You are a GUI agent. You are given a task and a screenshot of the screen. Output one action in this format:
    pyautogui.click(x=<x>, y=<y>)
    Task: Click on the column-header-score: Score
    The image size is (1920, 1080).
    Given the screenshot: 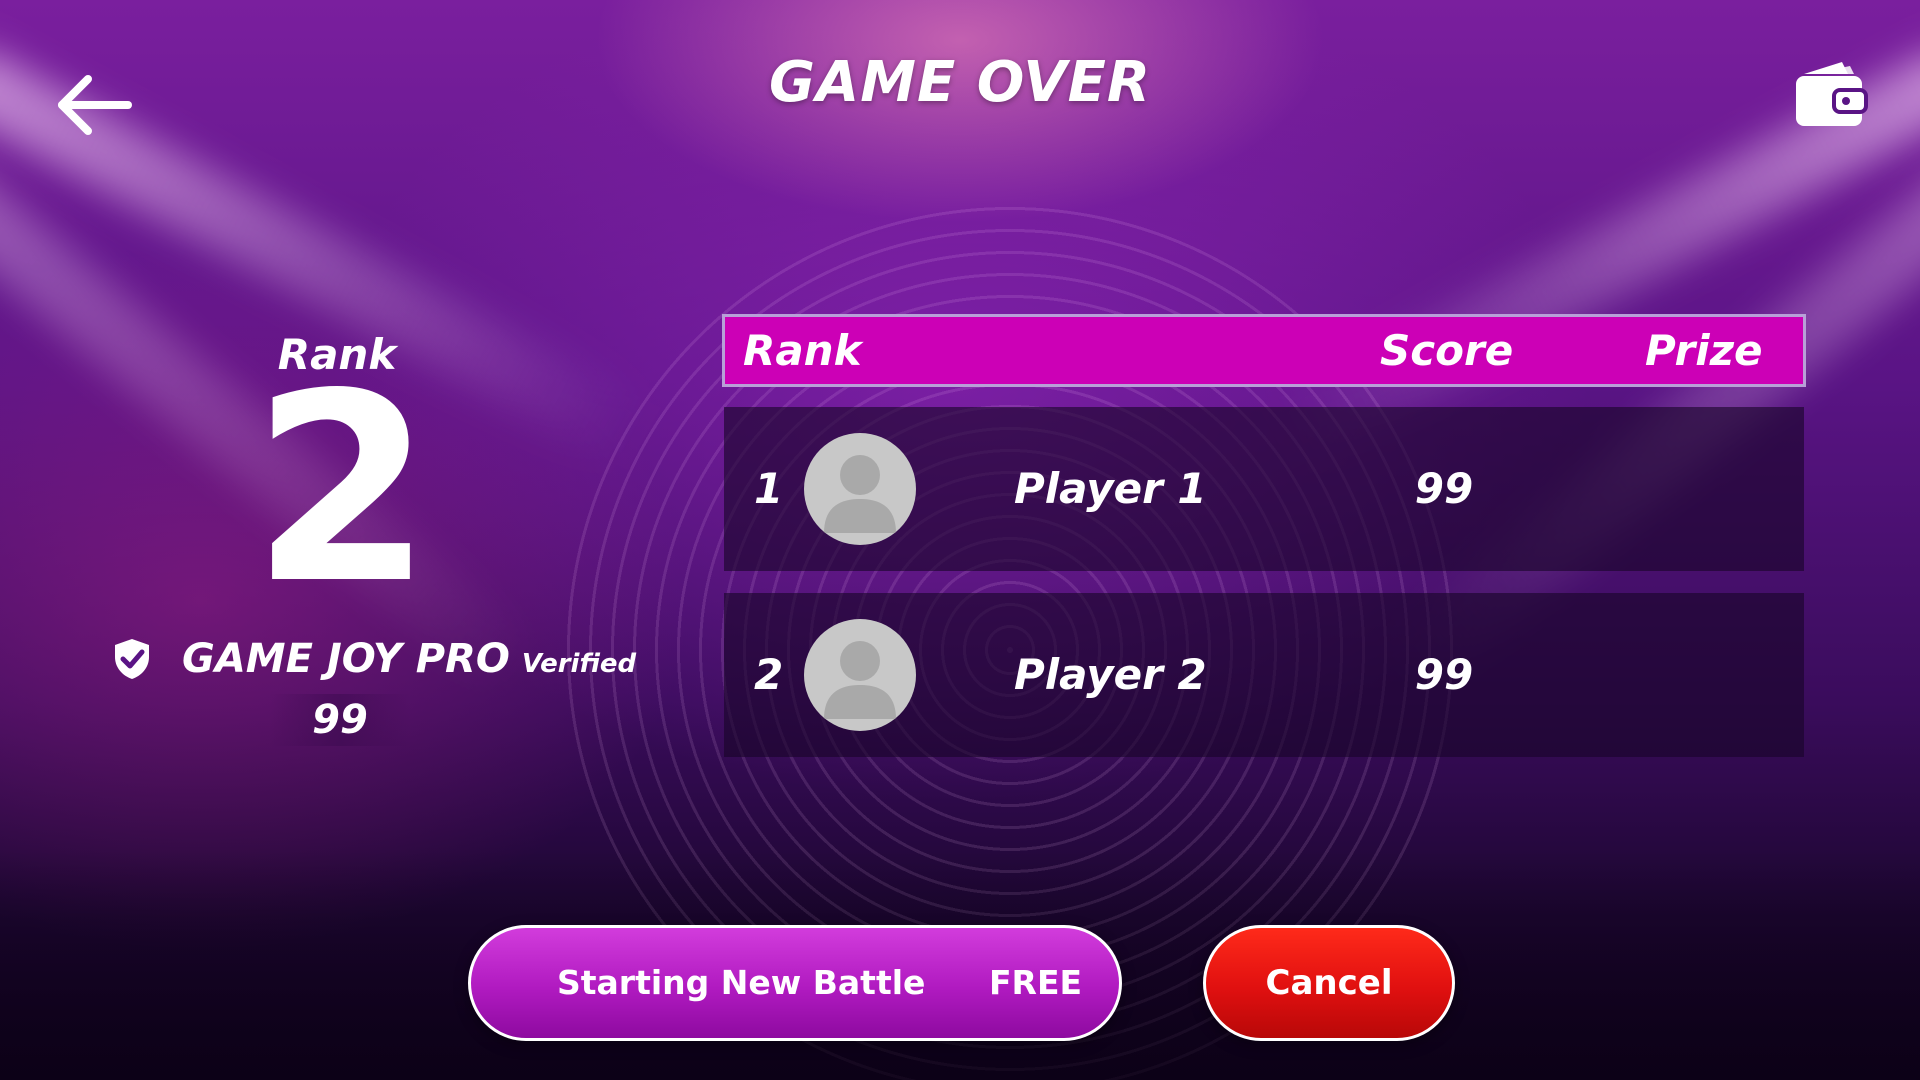 What is the action you would take?
    pyautogui.click(x=1447, y=350)
    